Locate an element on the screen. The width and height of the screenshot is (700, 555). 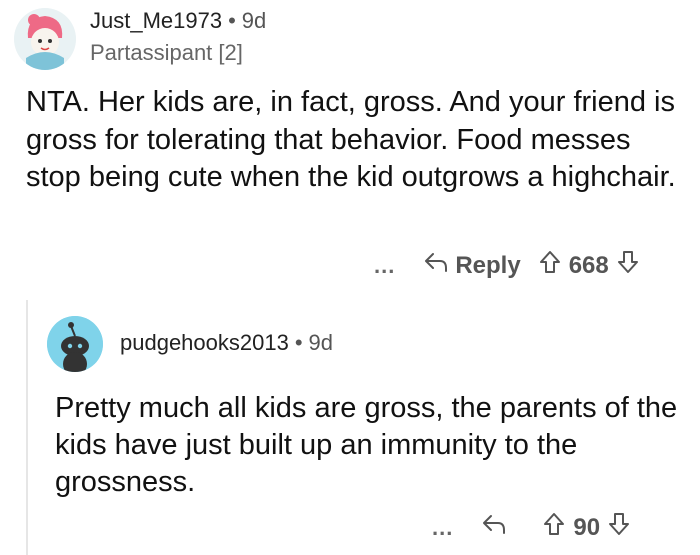
score: 90 is located at coordinates (587, 527).